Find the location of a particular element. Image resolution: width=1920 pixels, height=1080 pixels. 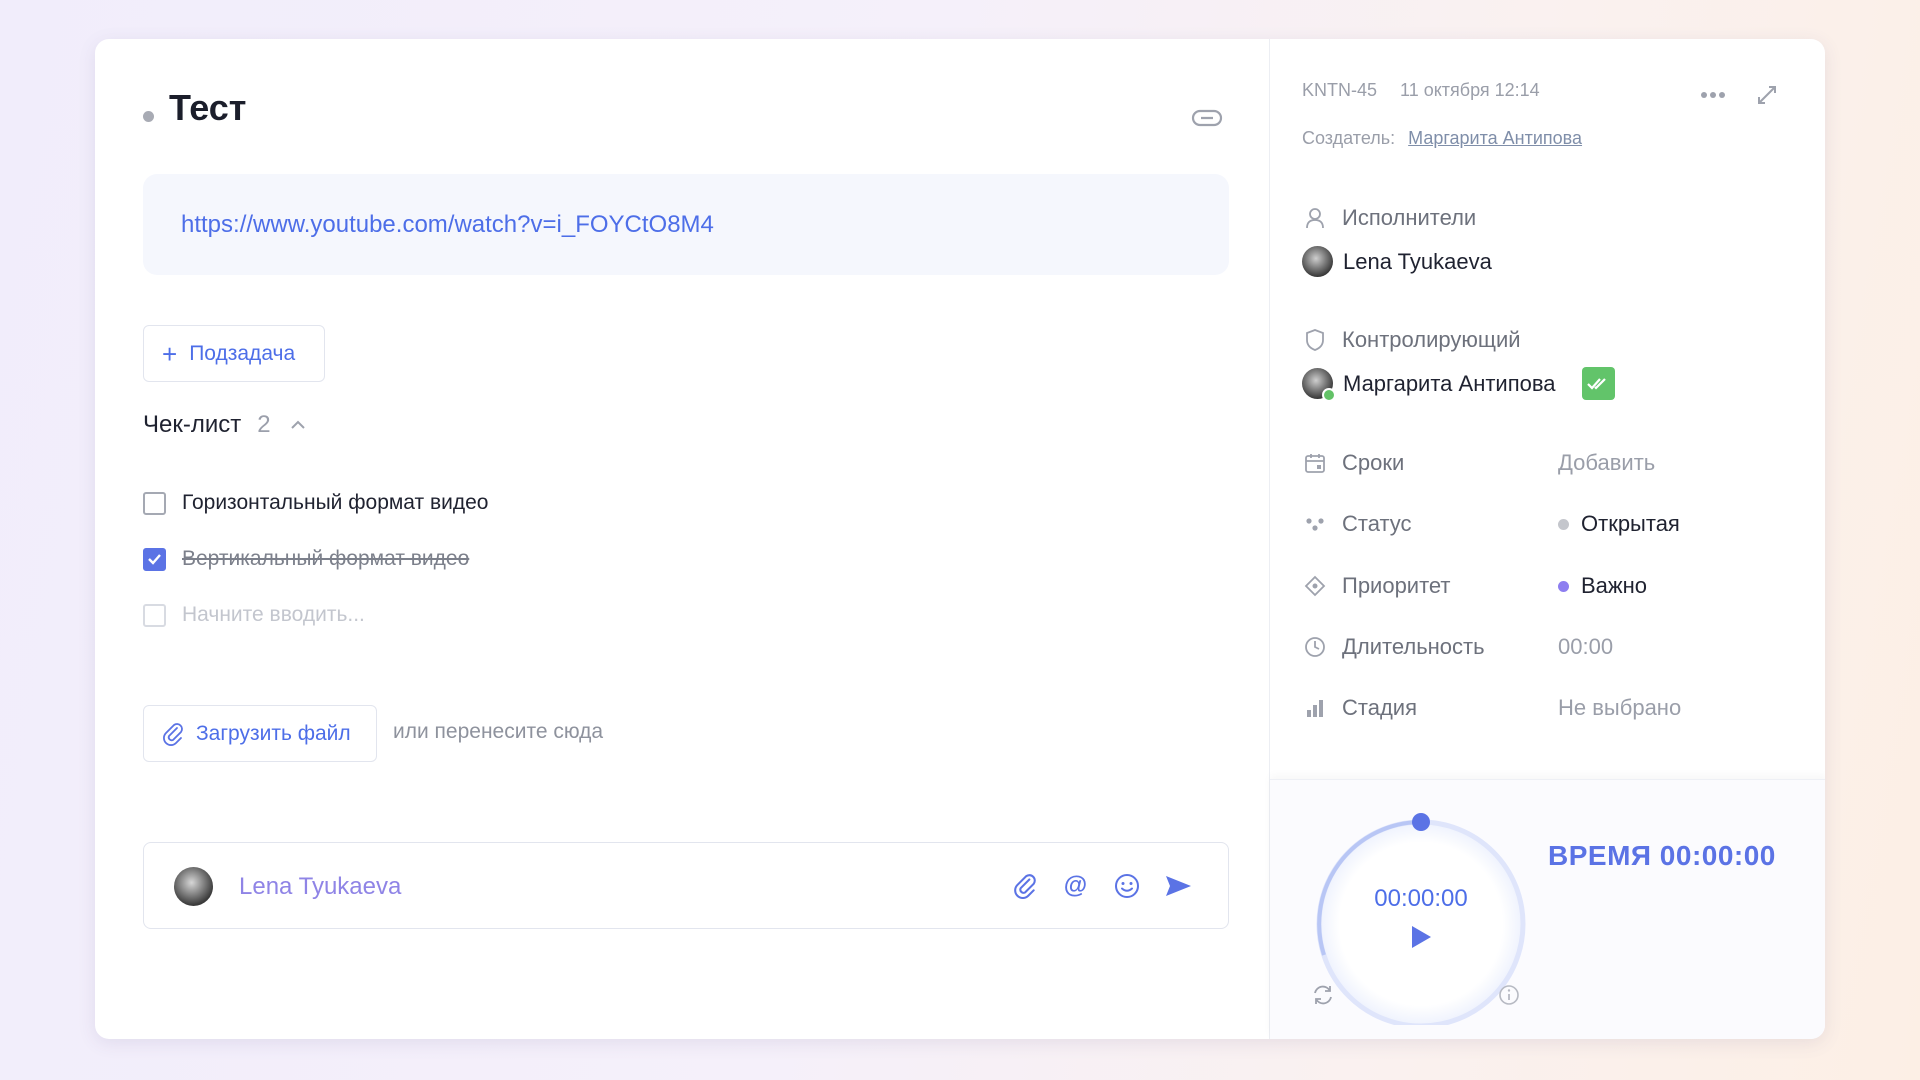

calendar-icon is located at coordinates (1315, 463).